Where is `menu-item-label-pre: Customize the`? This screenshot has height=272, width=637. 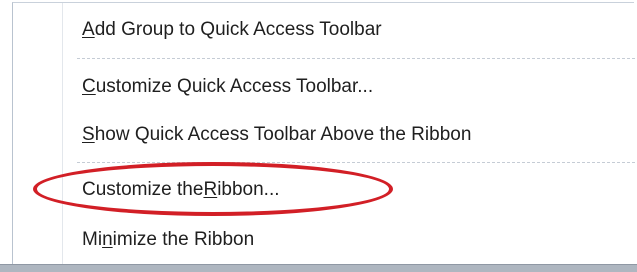 menu-item-label-pre: Customize the is located at coordinates (143, 189).